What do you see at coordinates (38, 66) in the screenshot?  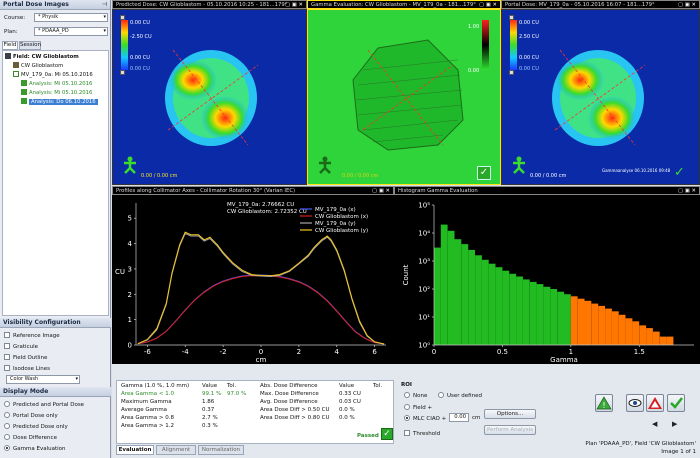 I see `tree-image: CW Glioblastom` at bounding box center [38, 66].